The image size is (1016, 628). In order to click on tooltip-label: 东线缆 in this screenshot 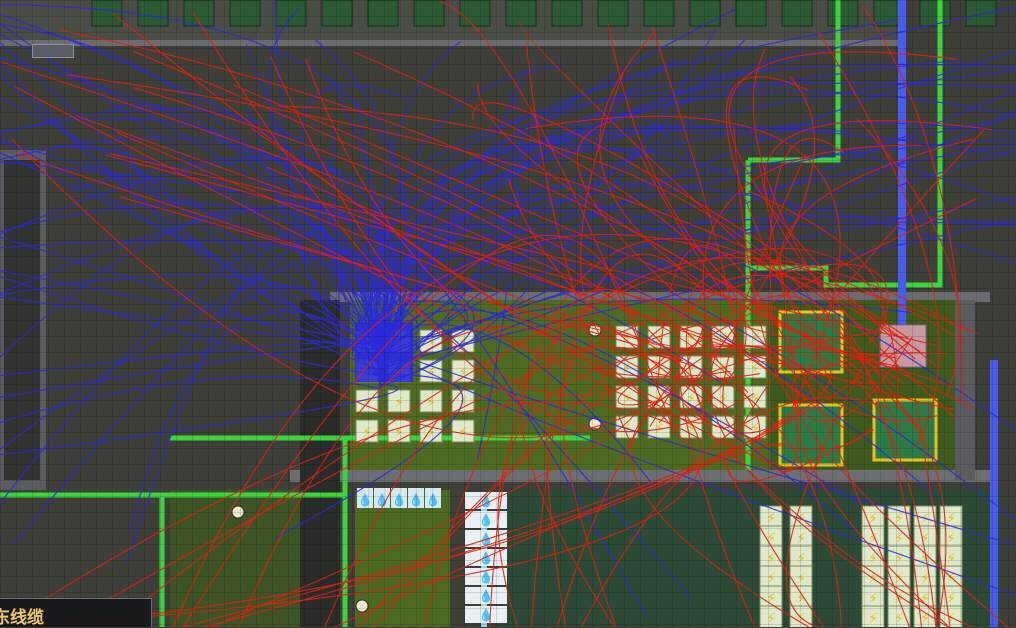, I will do `click(22, 618)`.